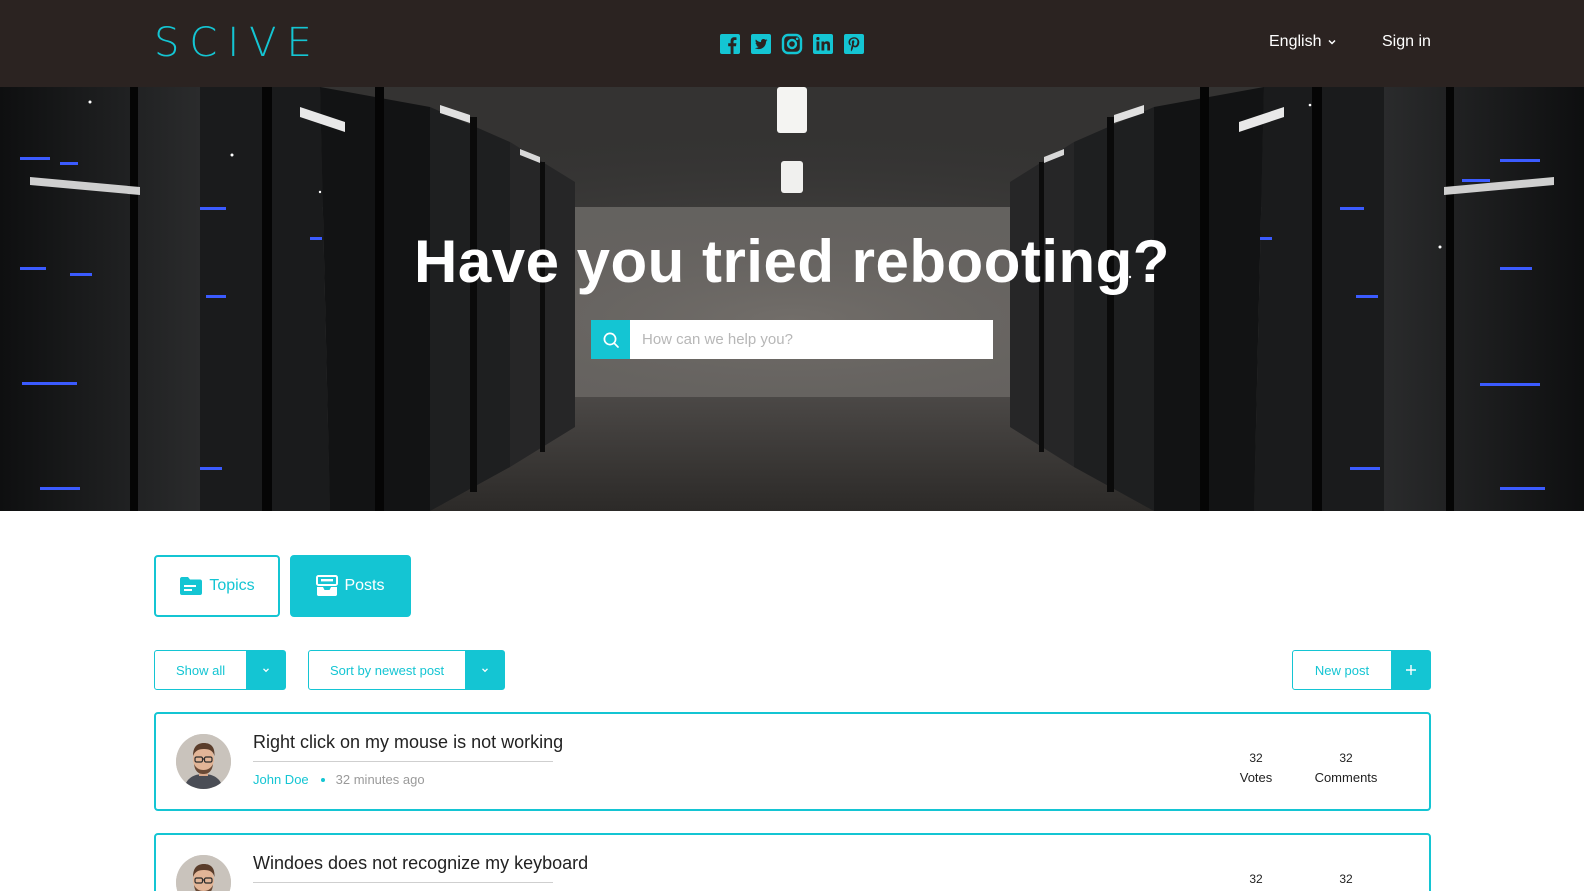 This screenshot has height=891, width=1584. Describe the element at coordinates (1295, 41) in the screenshot. I see `language-label: English` at that location.